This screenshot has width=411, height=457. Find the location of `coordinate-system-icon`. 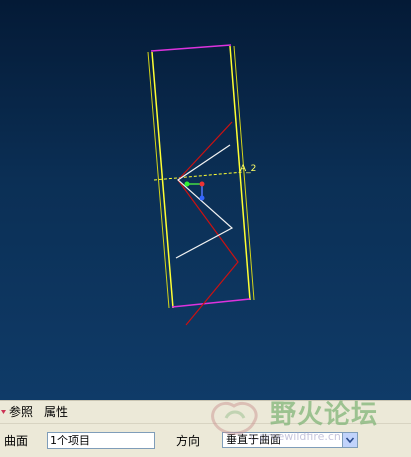

coordinate-system-icon is located at coordinates (194, 191).